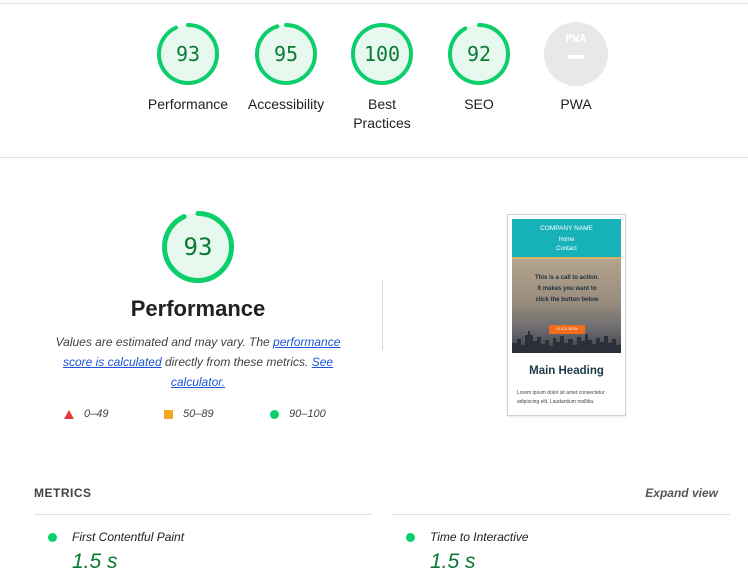 The image size is (748, 581). I want to click on circle-icon, so click(274, 414).